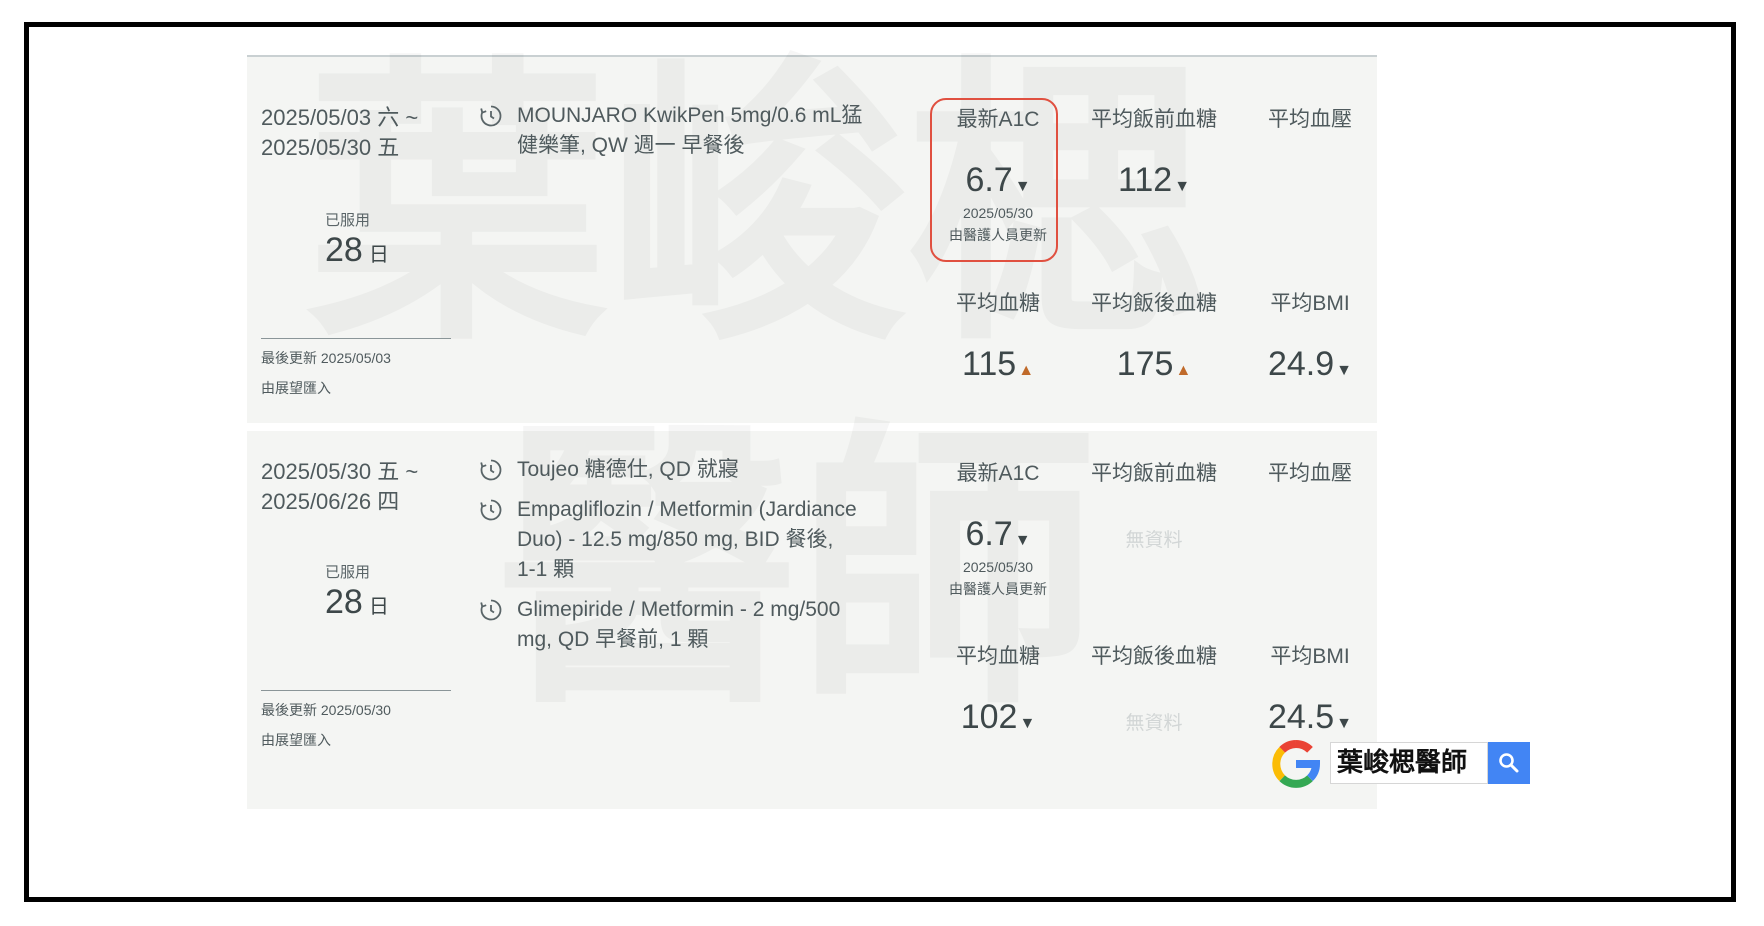 The image size is (1764, 926). I want to click on stat-bmi: 平均BMI 24.5 ▼, so click(1310, 688).